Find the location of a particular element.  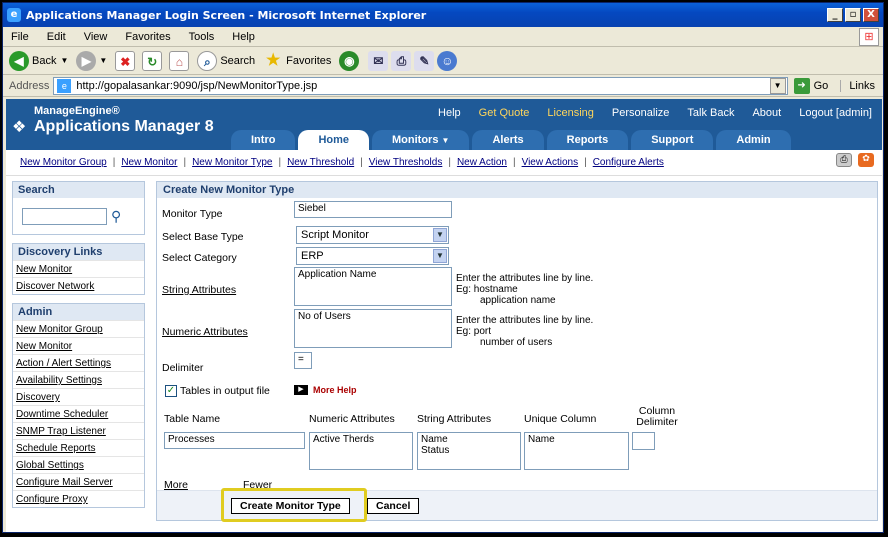

base-type-select: Script Monitor ▼ is located at coordinates (372, 235).